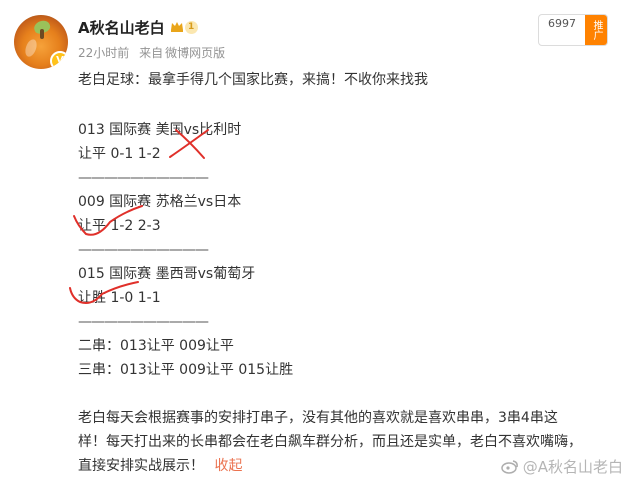 The height and width of the screenshot is (483, 637). I want to click on crown-icon, so click(177, 27).